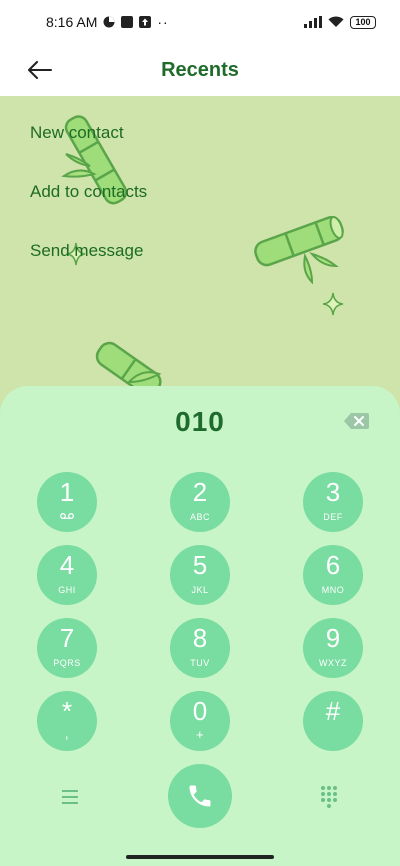 The width and height of the screenshot is (400, 866). I want to click on backspace-icon, so click(356, 421).